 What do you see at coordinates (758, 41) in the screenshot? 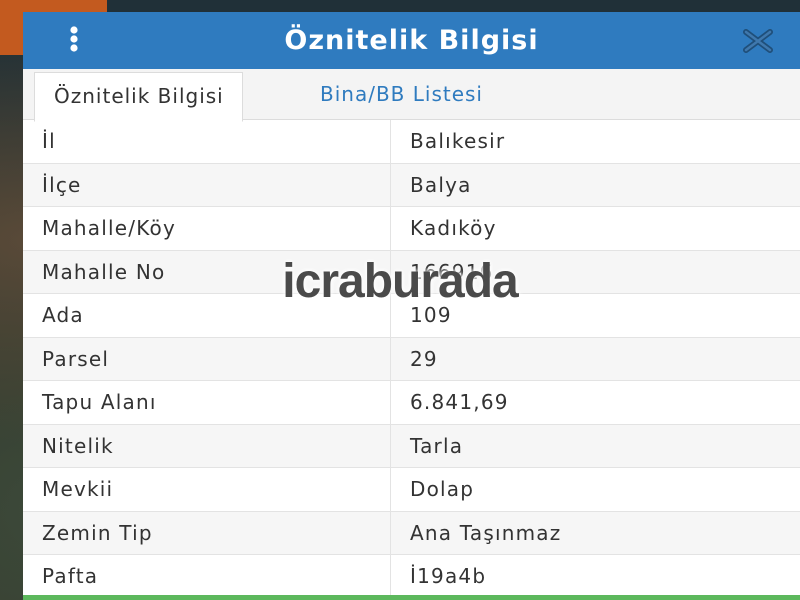
I see `close-icon` at bounding box center [758, 41].